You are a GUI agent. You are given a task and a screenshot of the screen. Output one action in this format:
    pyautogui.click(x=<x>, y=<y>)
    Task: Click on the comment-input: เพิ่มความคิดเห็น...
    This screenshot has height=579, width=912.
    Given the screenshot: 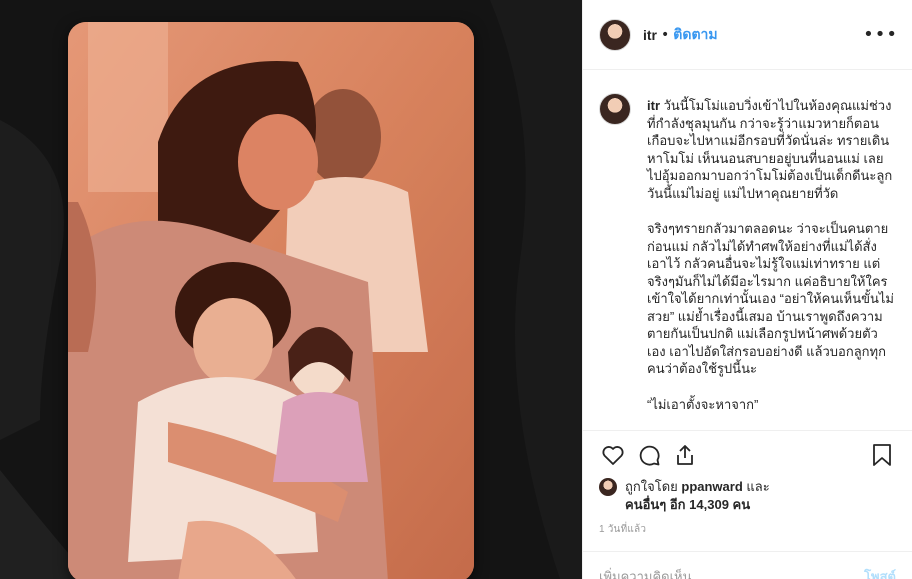 What is the action you would take?
    pyautogui.click(x=731, y=572)
    